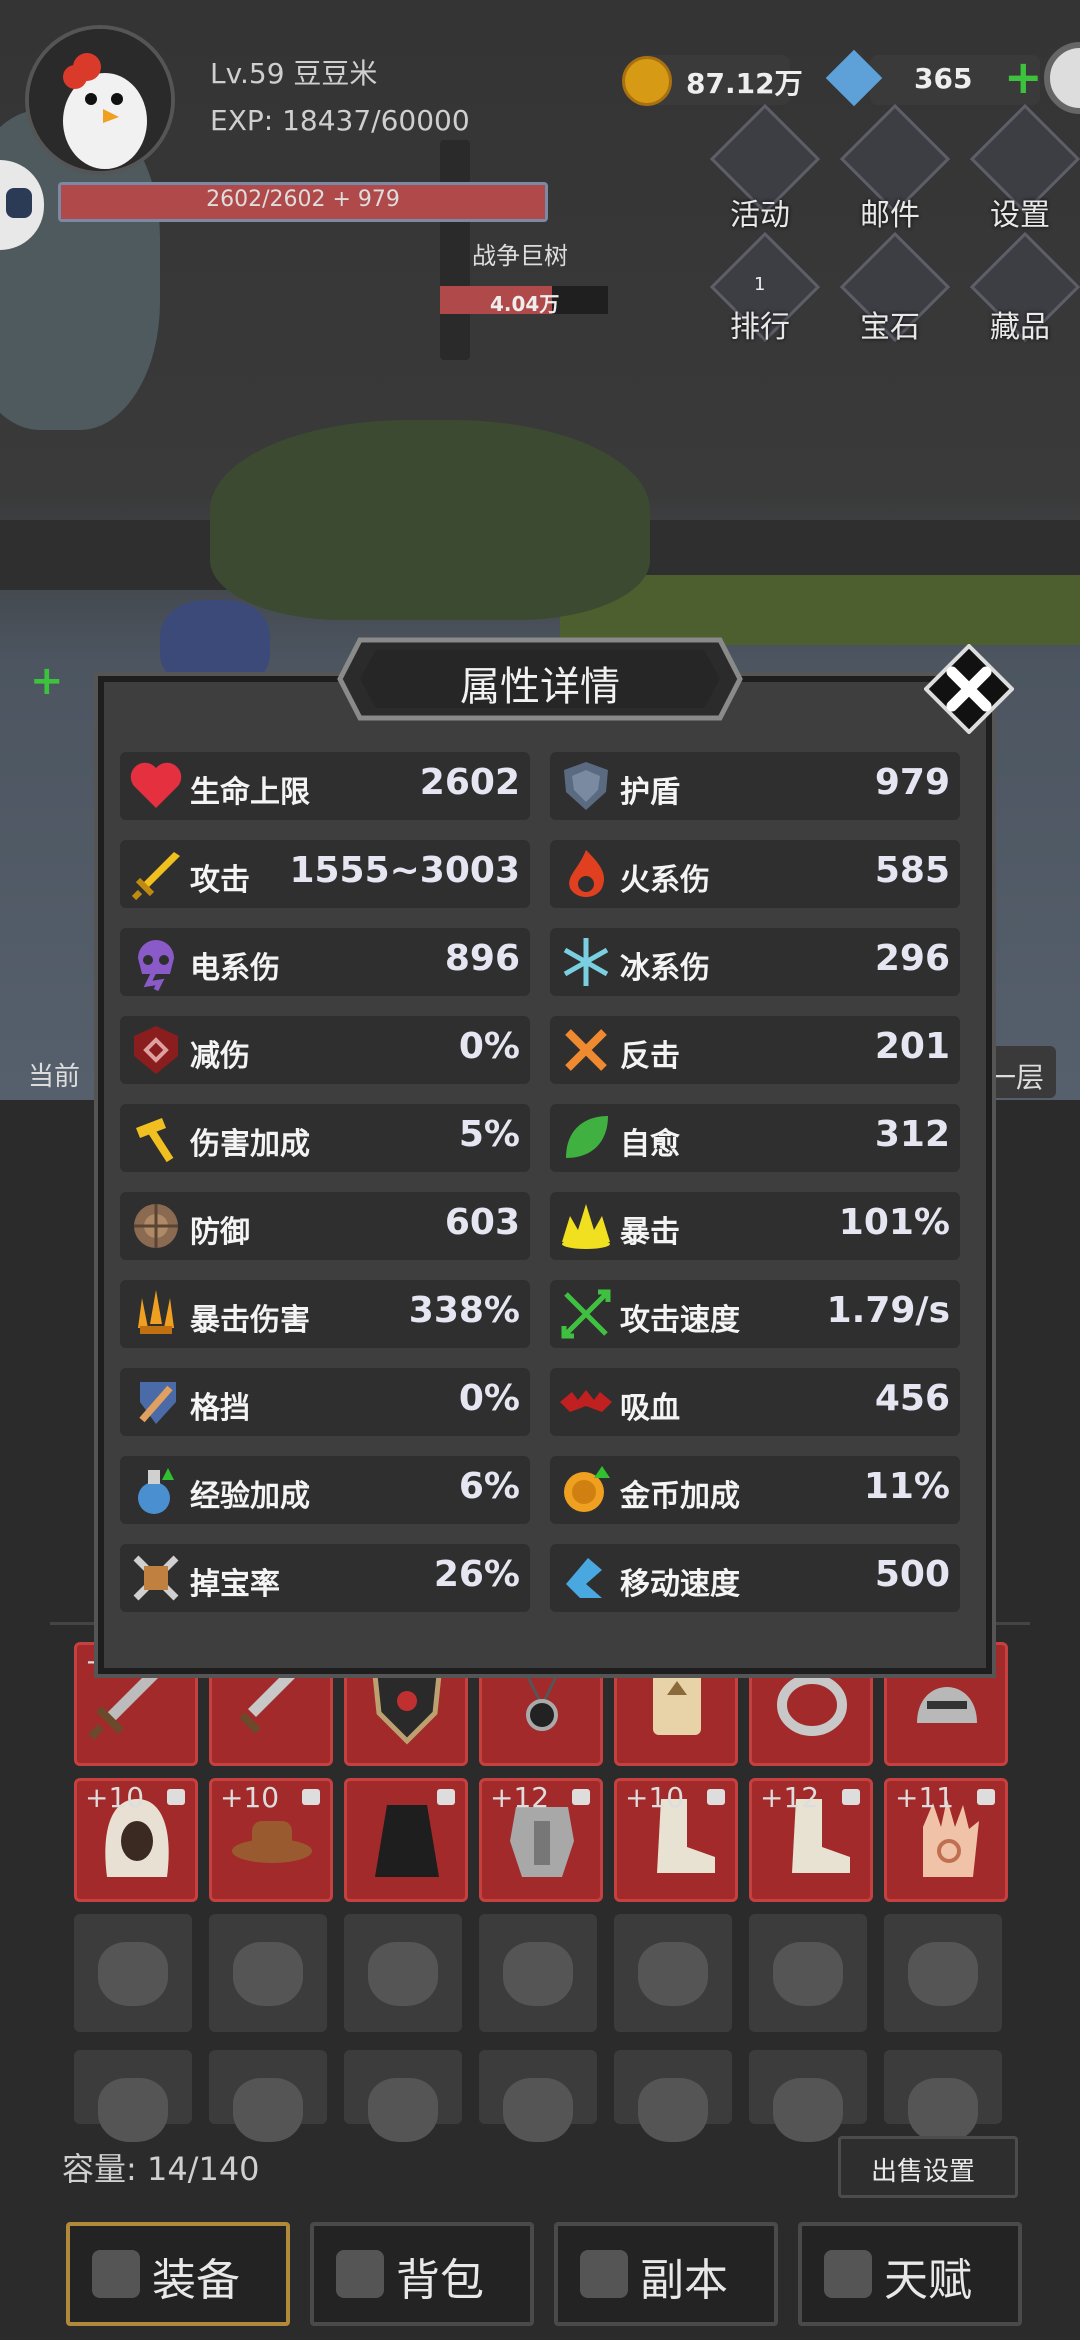  Describe the element at coordinates (923, 2172) in the screenshot. I see `sell-settings-label: 出售设置` at that location.